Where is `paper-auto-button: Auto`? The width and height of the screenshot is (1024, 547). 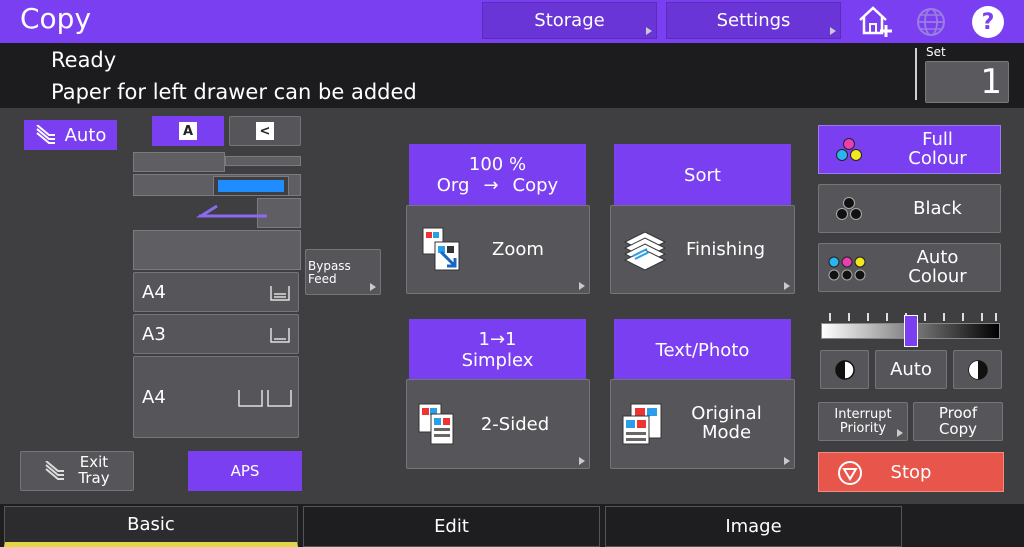 paper-auto-button: Auto is located at coordinates (70, 135).